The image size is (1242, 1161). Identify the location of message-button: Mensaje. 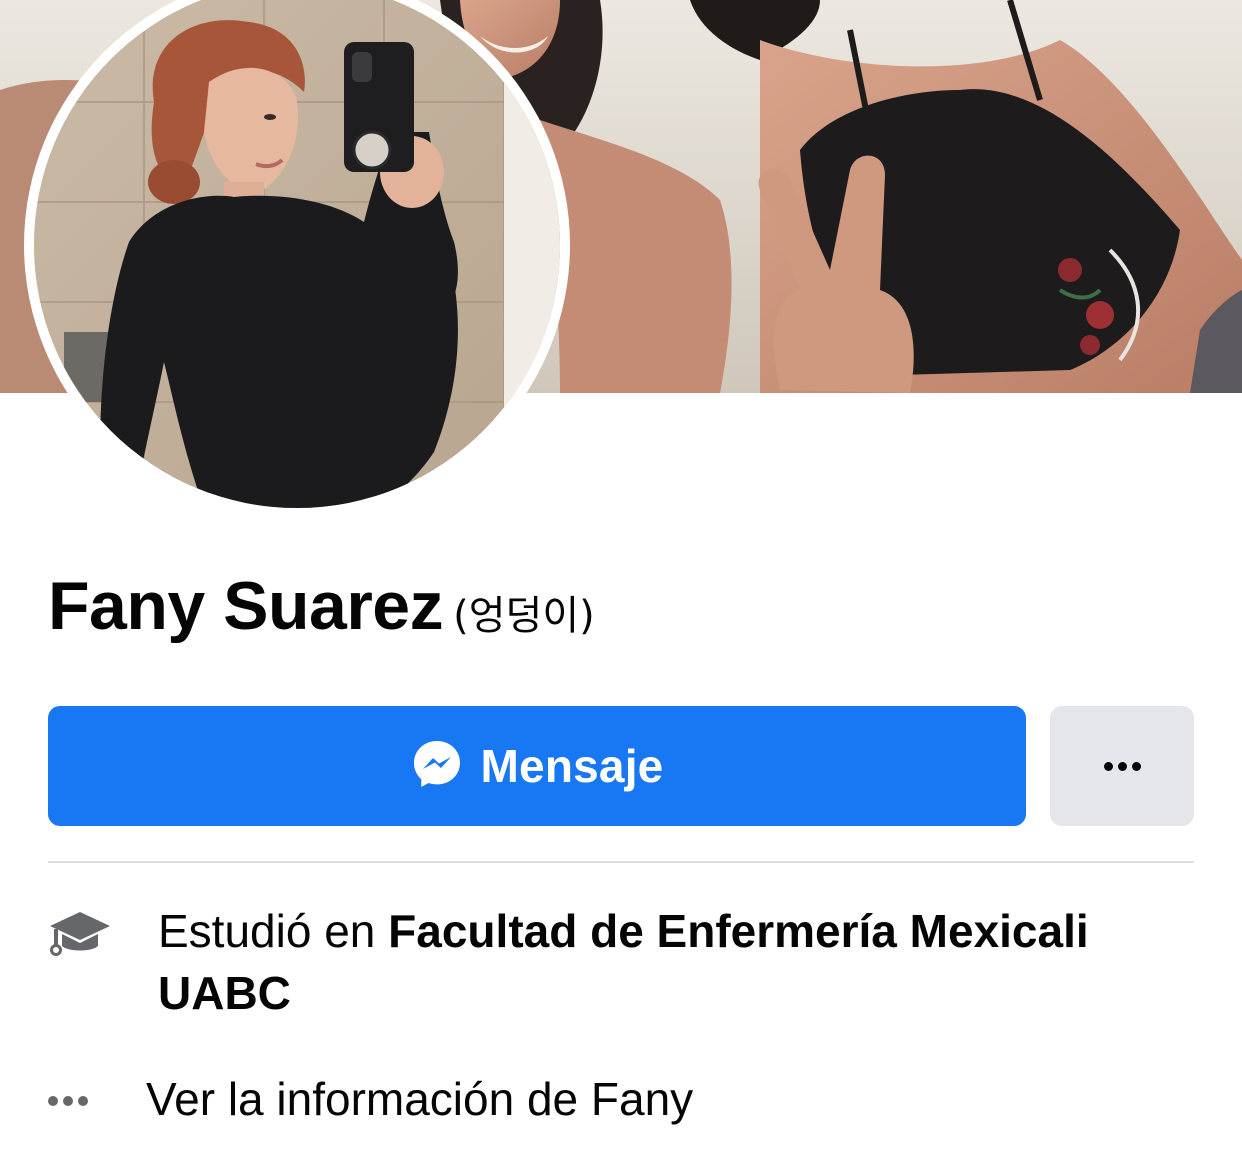
(537, 766).